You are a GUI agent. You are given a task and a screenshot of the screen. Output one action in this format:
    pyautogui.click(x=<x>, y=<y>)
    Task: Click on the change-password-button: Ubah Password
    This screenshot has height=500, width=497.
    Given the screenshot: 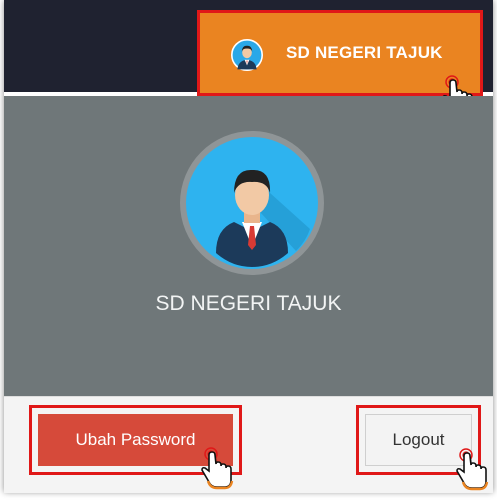 What is the action you would take?
    pyautogui.click(x=135, y=447)
    